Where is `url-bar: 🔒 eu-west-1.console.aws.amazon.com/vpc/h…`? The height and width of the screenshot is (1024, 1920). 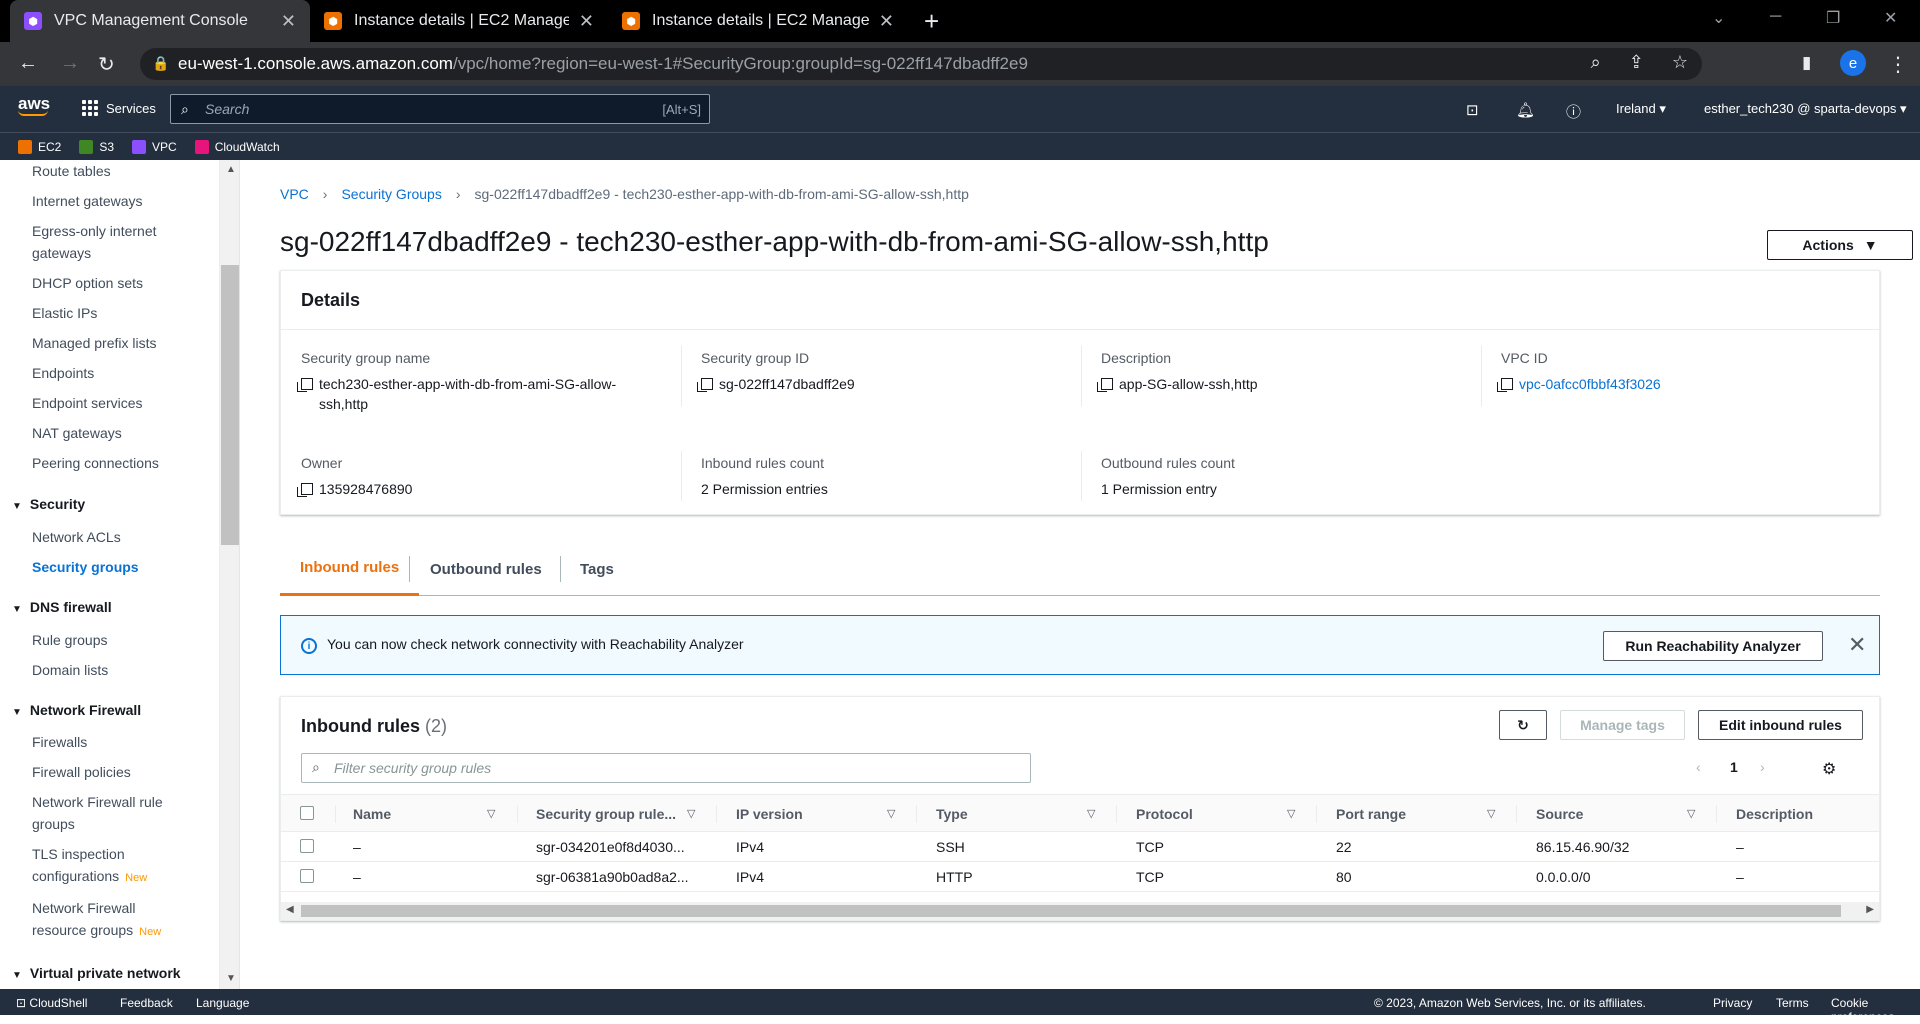
url-bar: 🔒 eu-west-1.console.aws.amazon.com/vpc/h… is located at coordinates (921, 64).